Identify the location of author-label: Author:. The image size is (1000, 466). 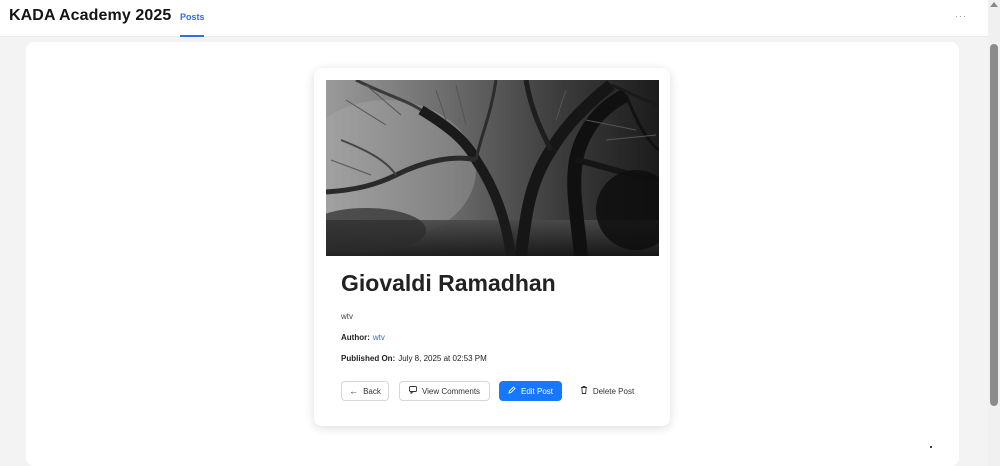
(355, 337).